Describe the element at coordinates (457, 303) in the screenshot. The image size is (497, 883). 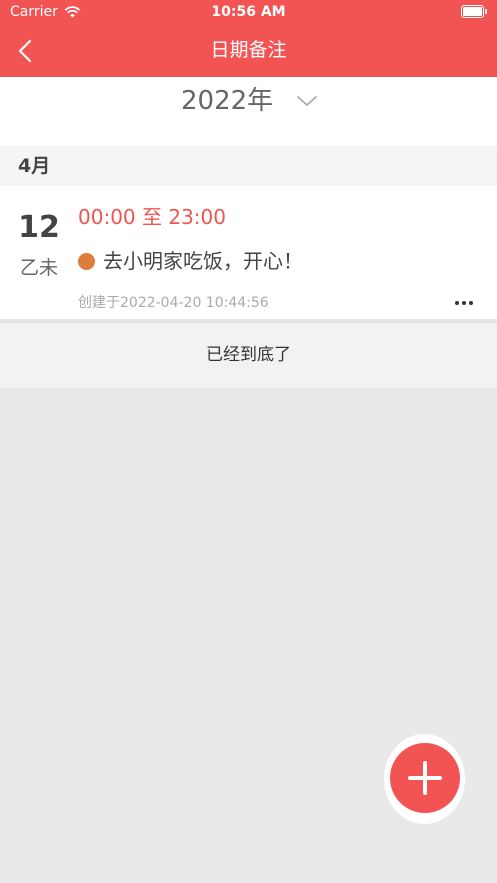
I see `more-horizontal-icon` at that location.